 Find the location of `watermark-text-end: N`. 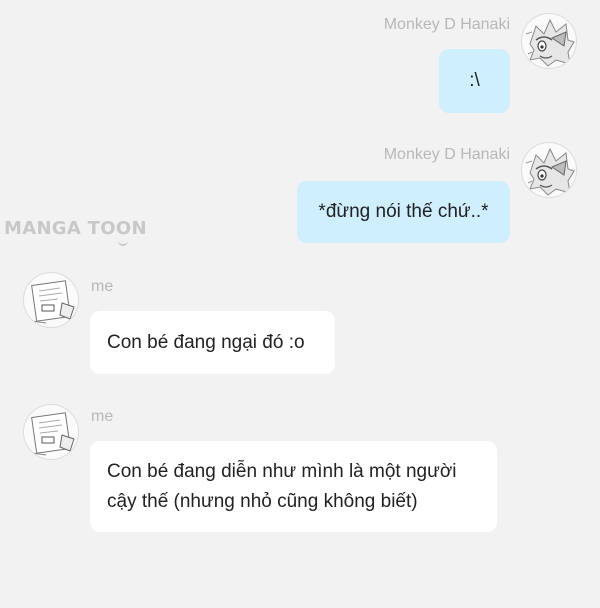

watermark-text-end: N is located at coordinates (139, 228).